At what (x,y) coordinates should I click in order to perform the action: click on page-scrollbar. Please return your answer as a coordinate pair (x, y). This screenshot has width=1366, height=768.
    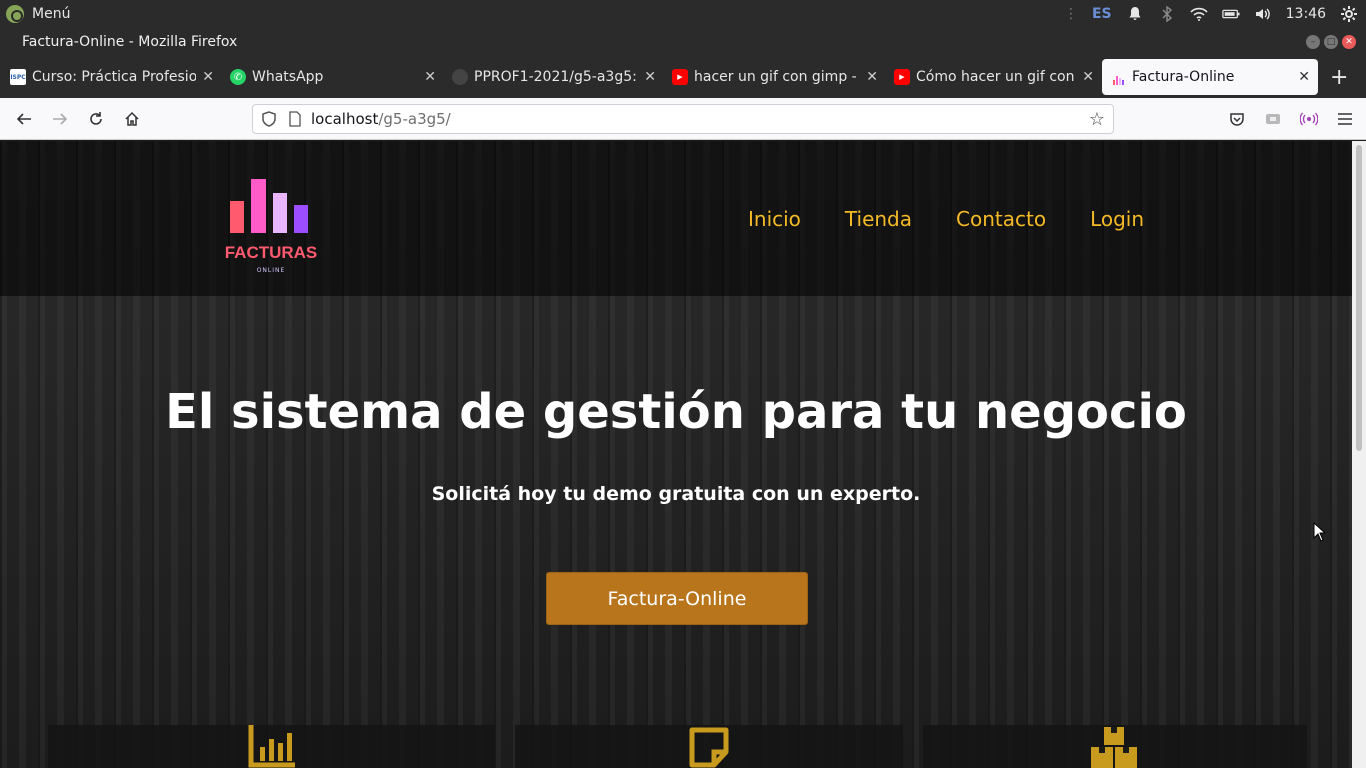
    Looking at the image, I should click on (1359, 454).